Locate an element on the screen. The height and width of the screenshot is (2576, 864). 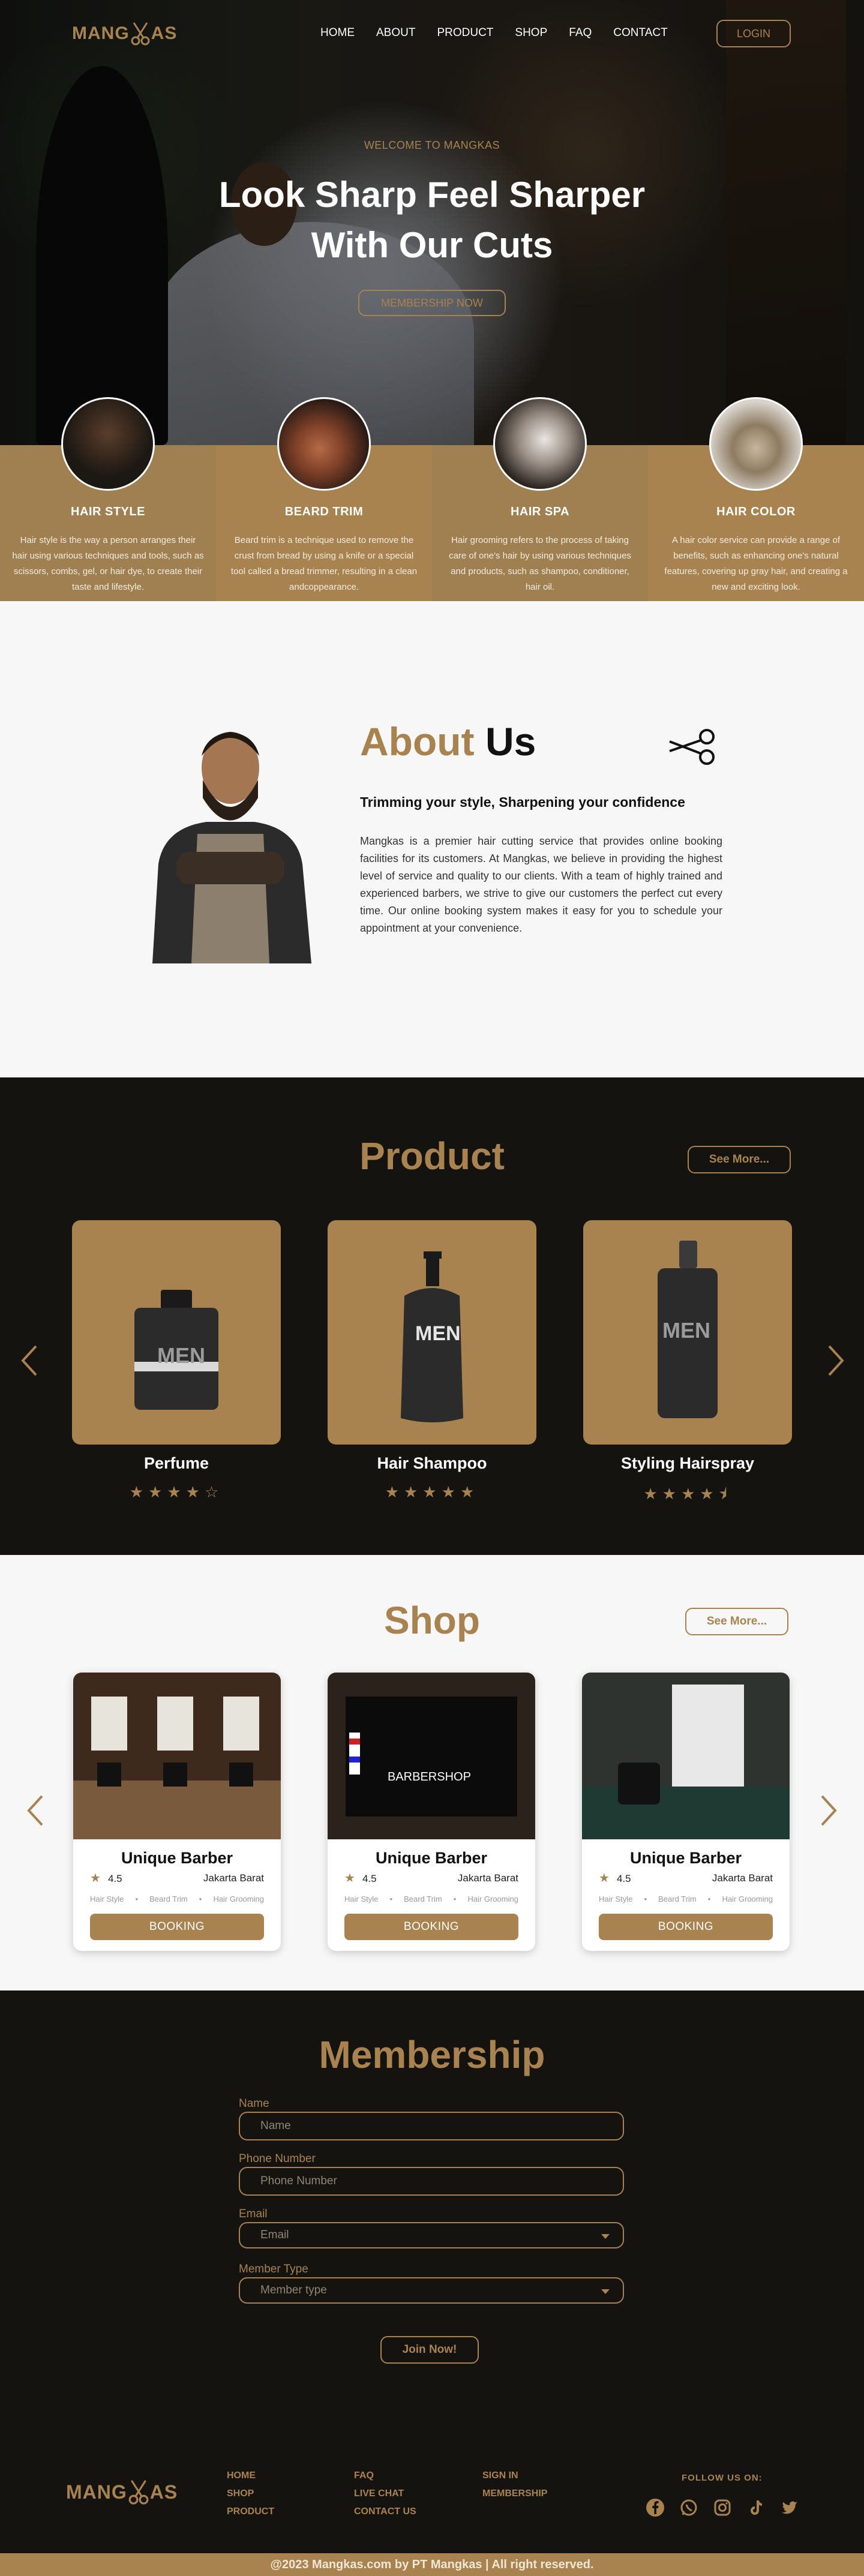
footer-link-live-chat: LIVE CHAT is located at coordinates (385, 2493).